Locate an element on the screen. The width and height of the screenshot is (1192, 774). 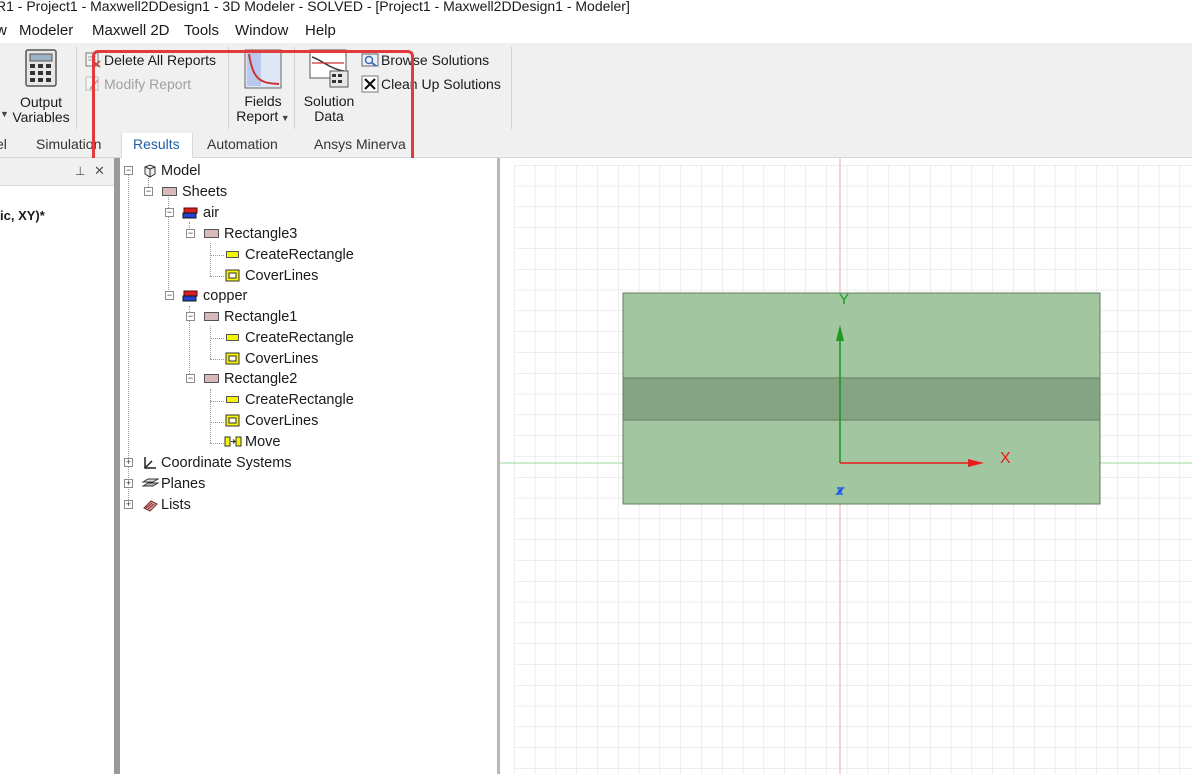
fields-report-line2-text: Report is located at coordinates (257, 116).